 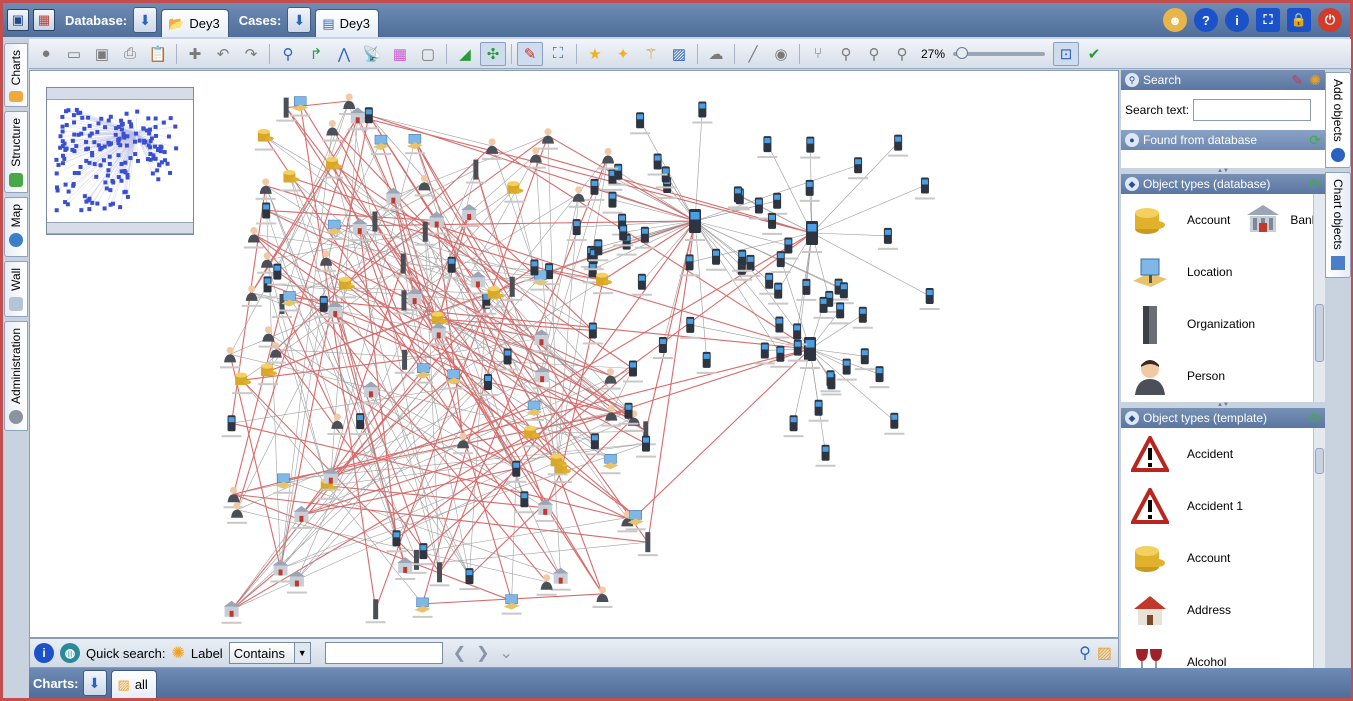 What do you see at coordinates (818, 54) in the screenshot?
I see `hierarchy-icon: ⑂` at bounding box center [818, 54].